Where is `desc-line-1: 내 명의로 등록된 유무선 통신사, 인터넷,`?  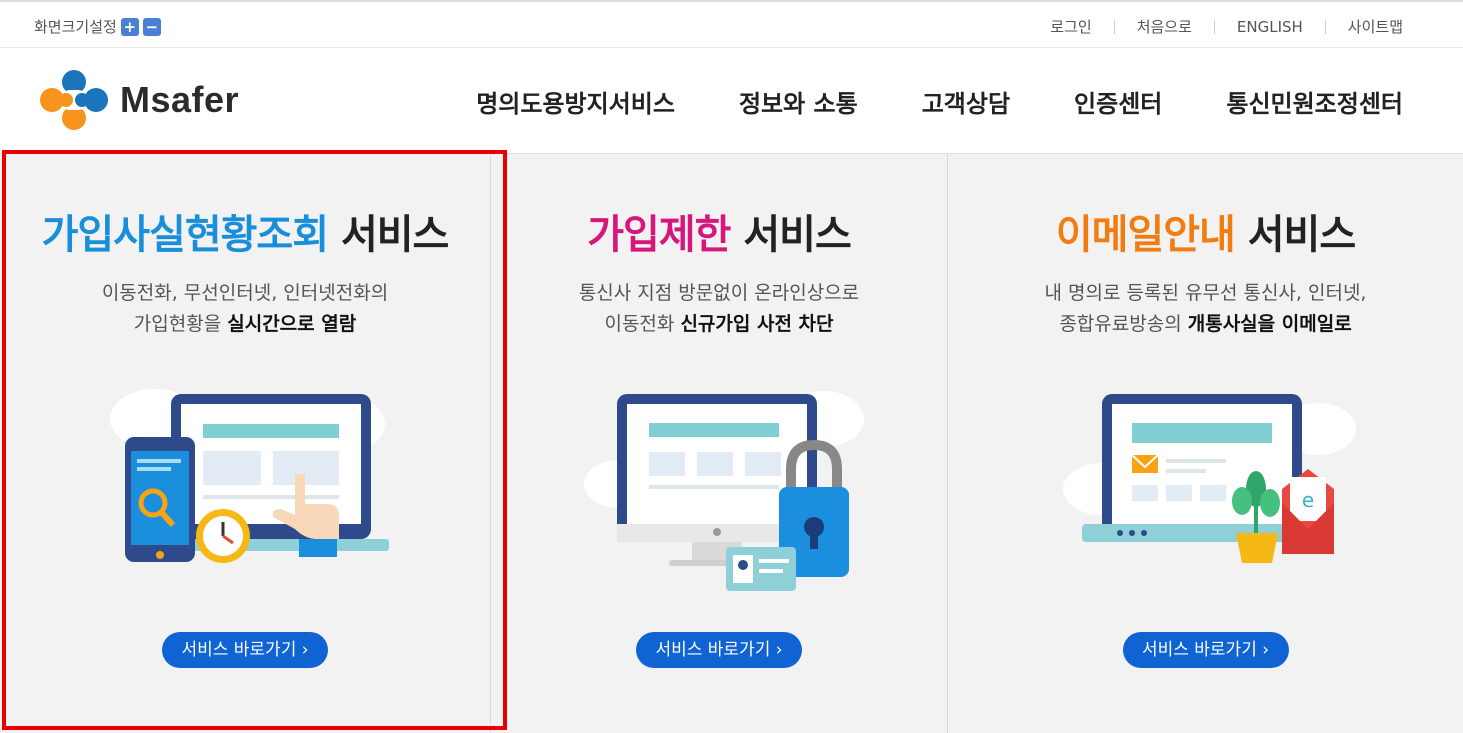 desc-line-1: 내 명의로 등록된 유무선 통신사, 인터넷, is located at coordinates (1205, 293).